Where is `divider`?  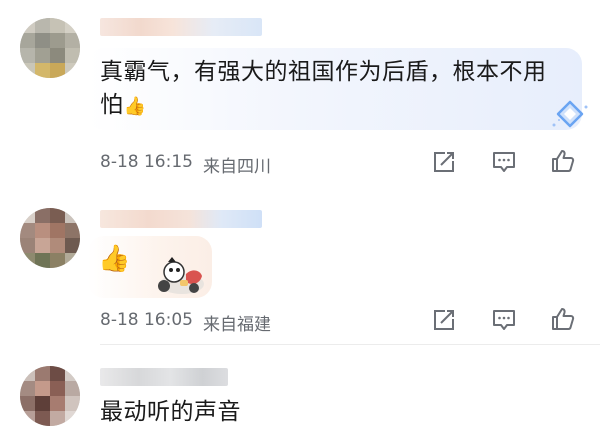
divider is located at coordinates (350, 344).